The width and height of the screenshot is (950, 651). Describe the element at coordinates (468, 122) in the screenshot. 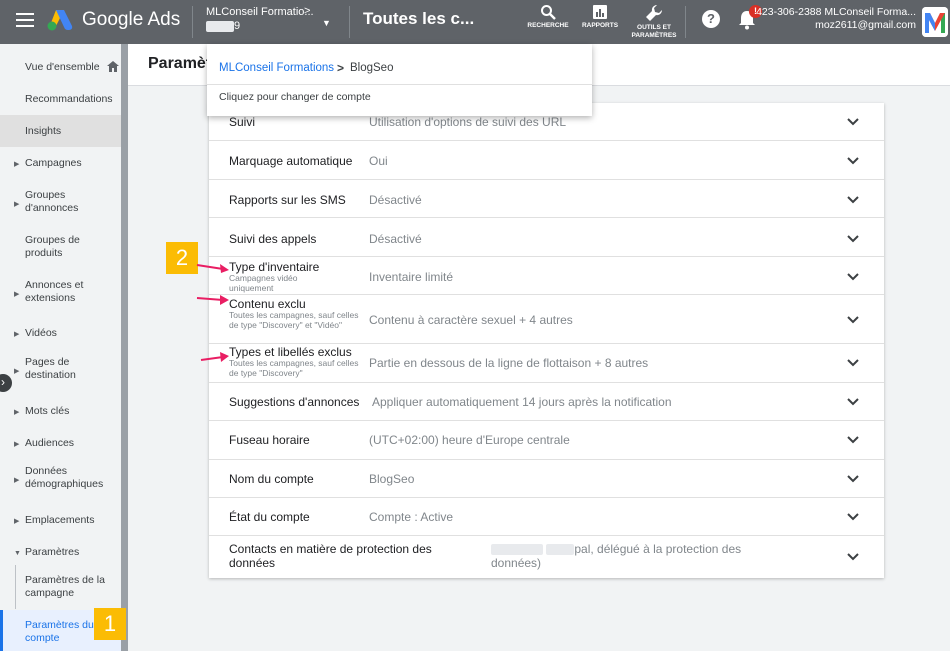

I see `setting-value: Utilisation d'options de suivi des URL` at that location.